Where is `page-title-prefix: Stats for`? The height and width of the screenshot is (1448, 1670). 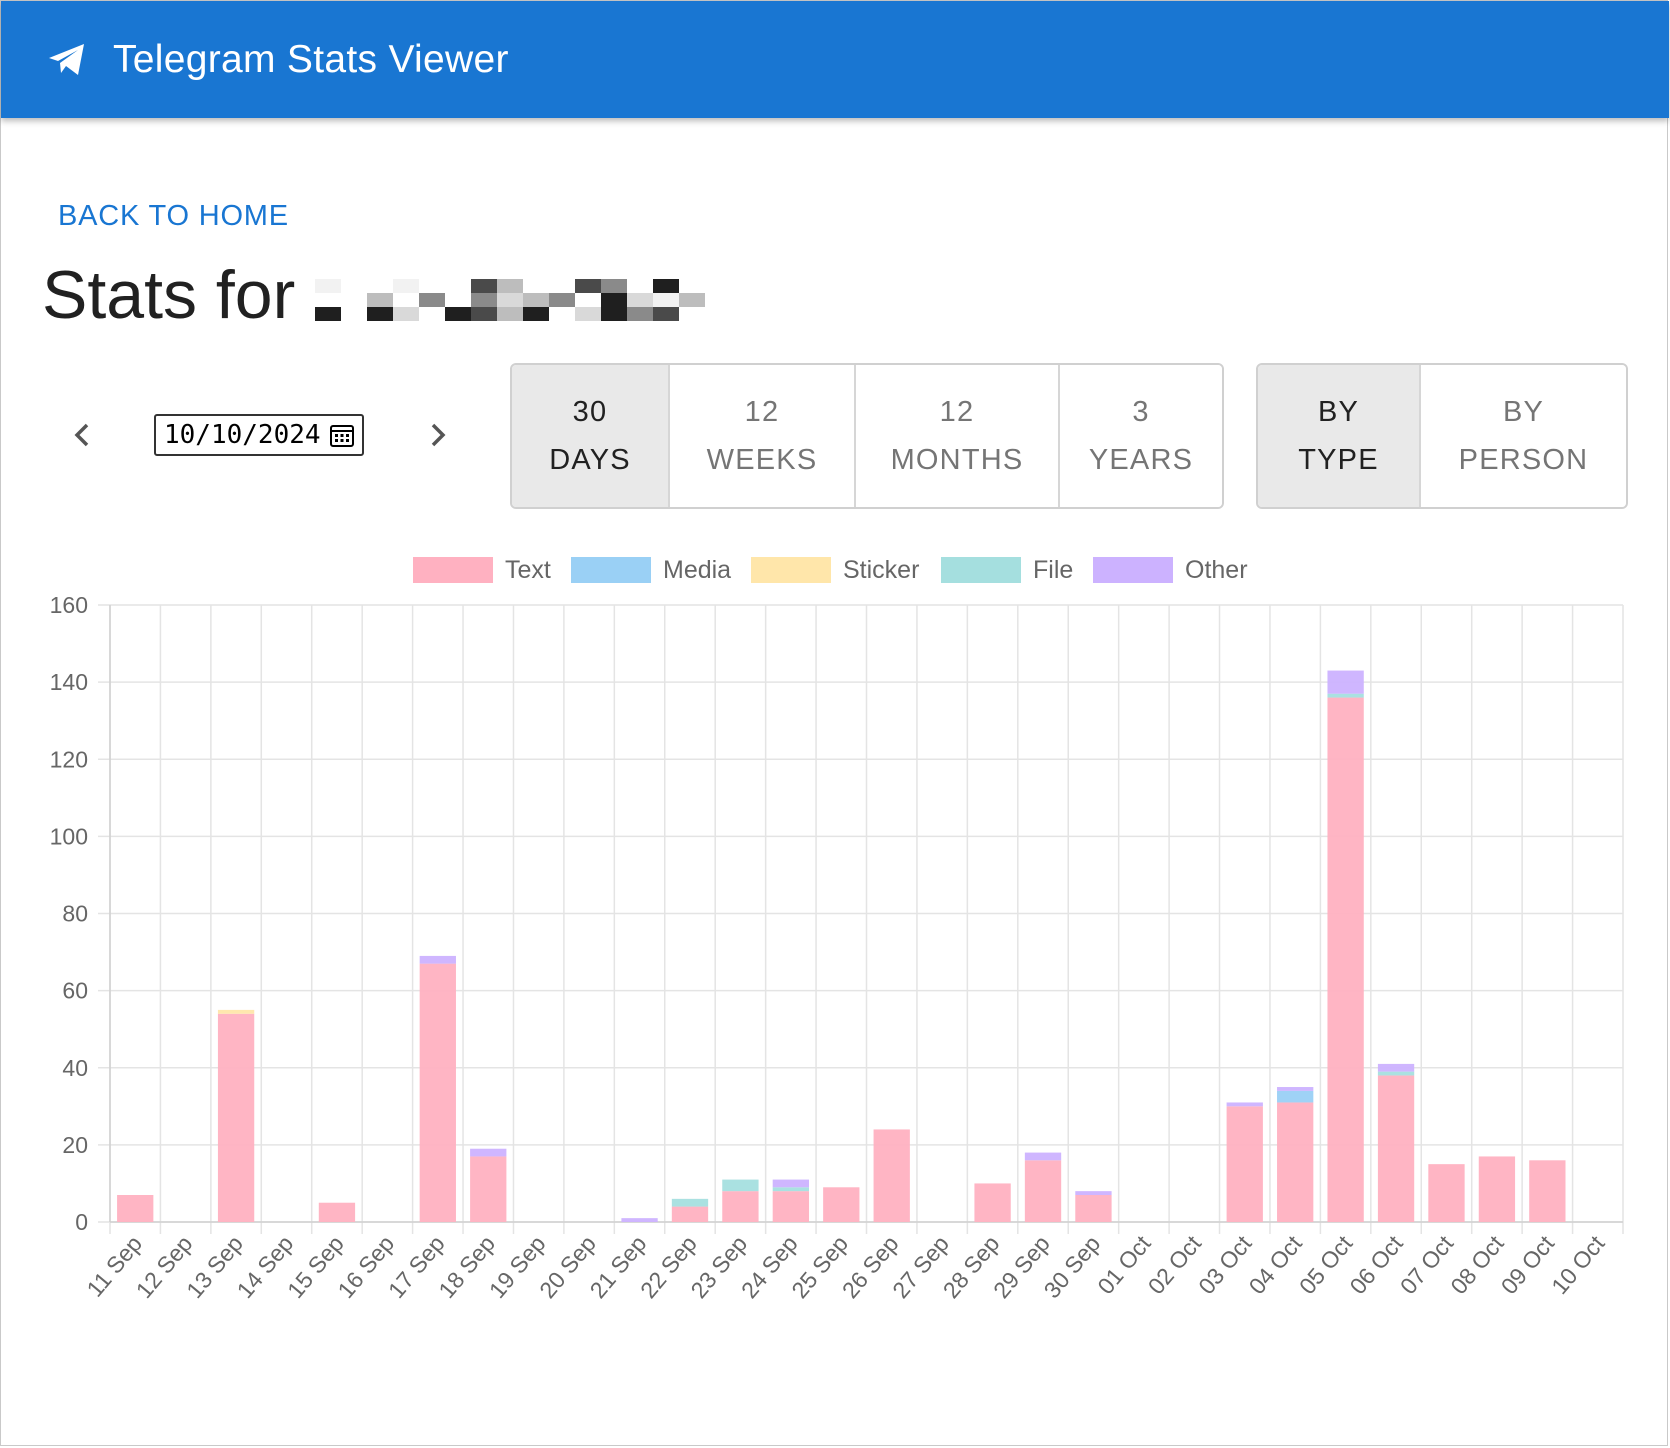 page-title-prefix: Stats for is located at coordinates (169, 295).